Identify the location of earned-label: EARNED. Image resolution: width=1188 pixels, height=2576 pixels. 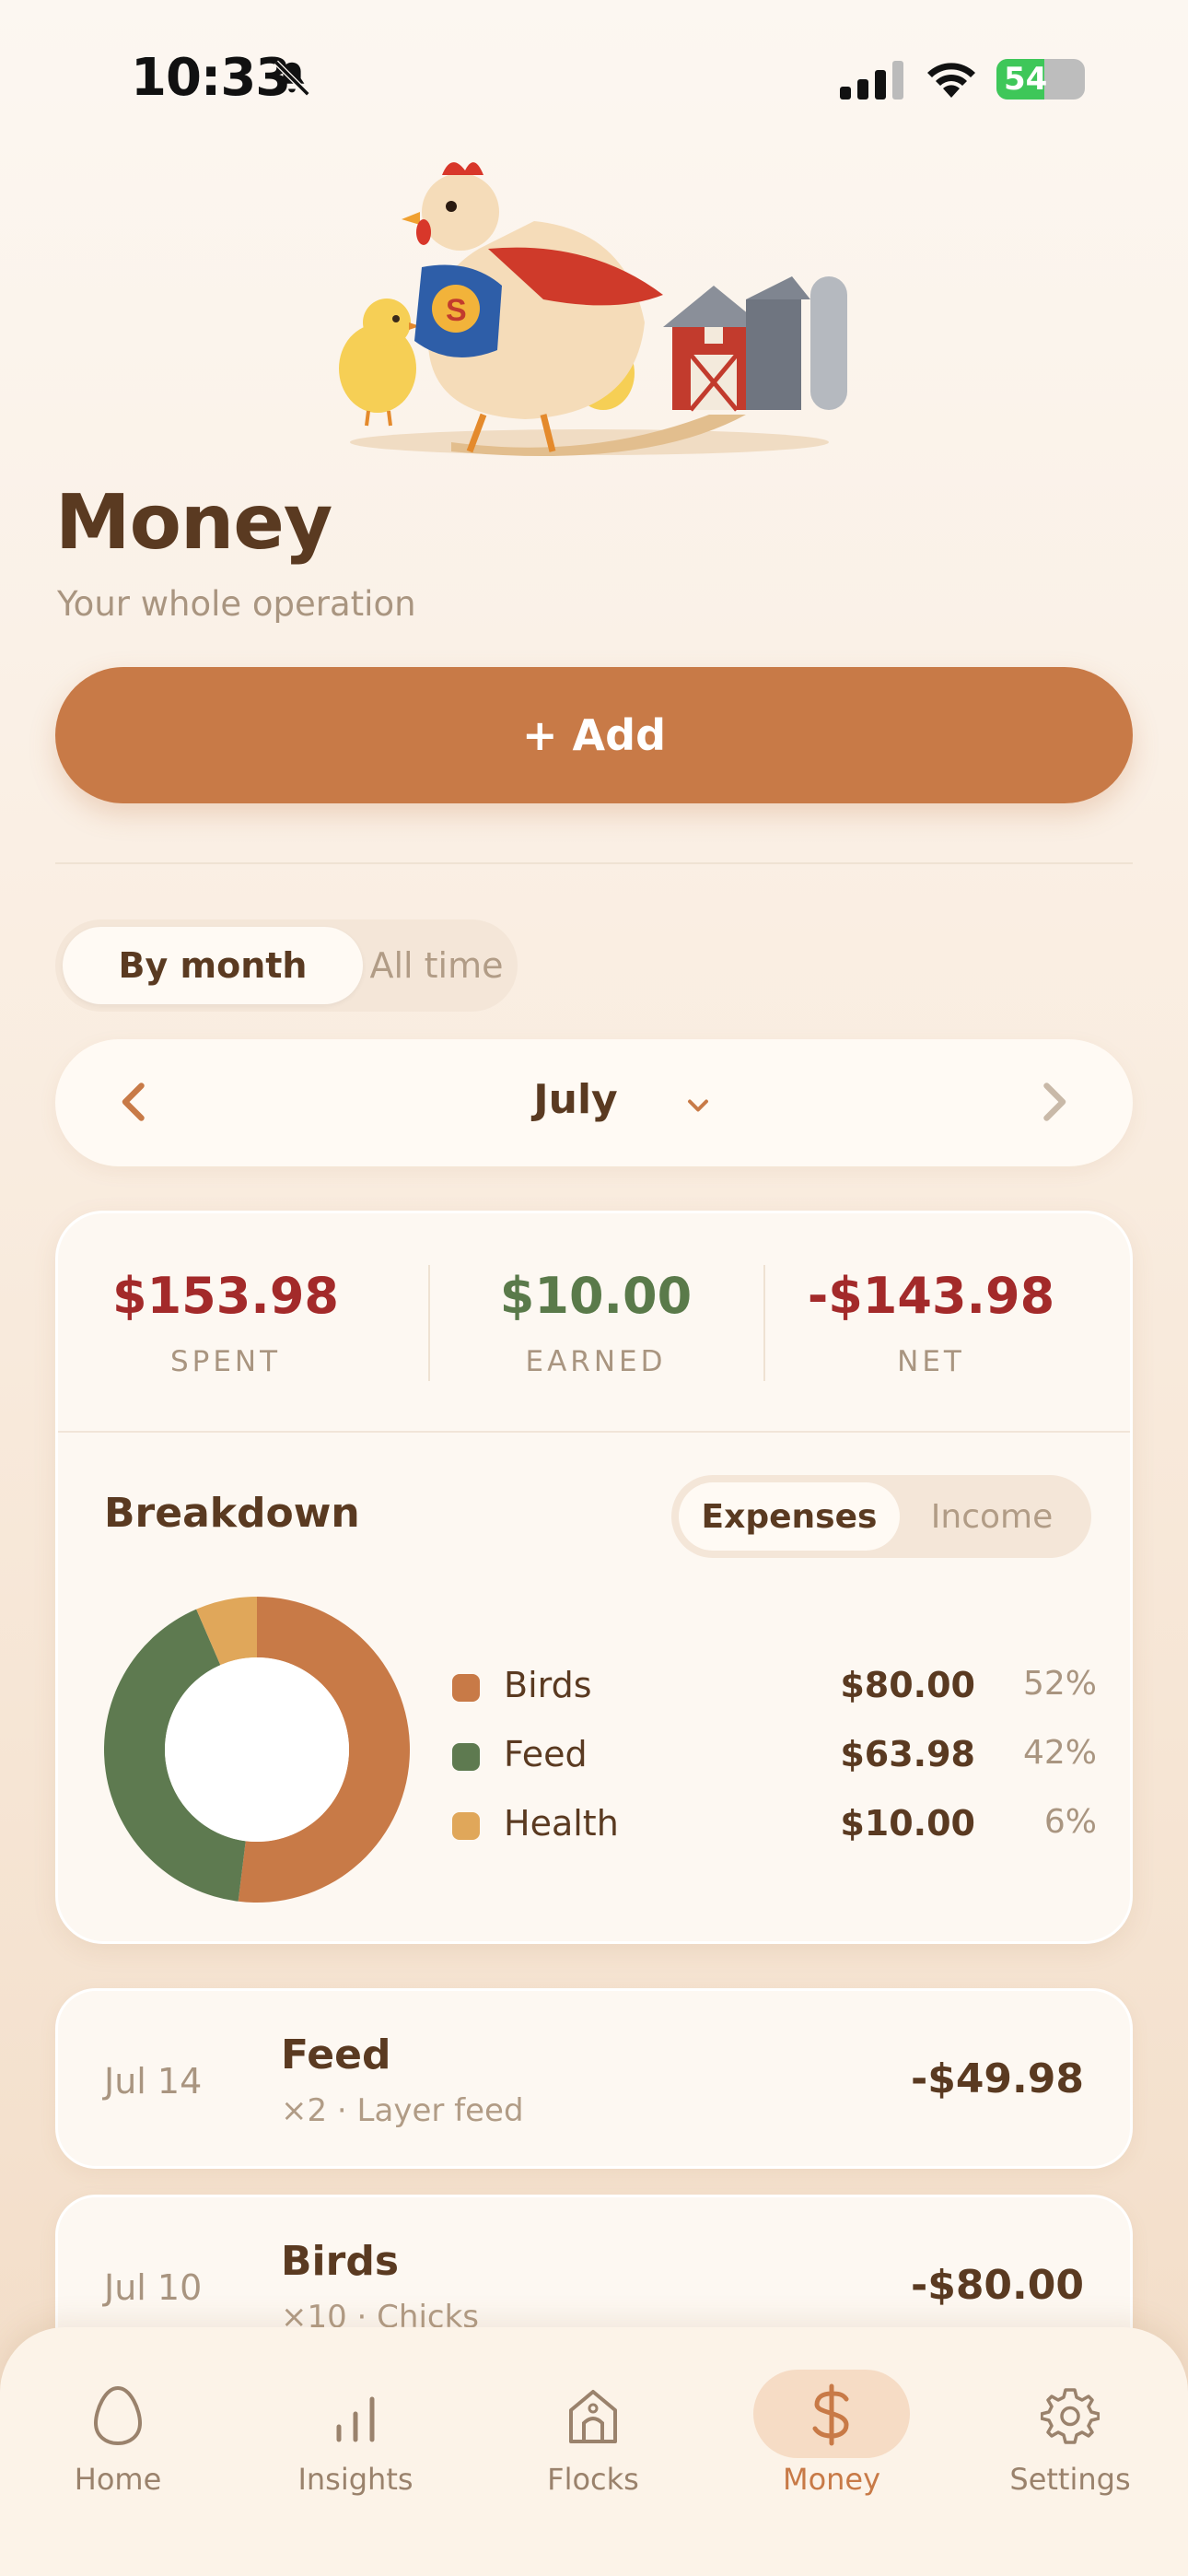
(596, 1361).